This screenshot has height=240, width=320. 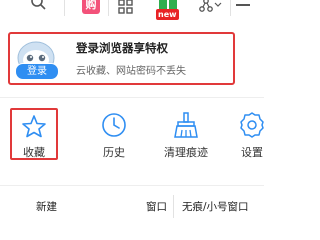 I want to click on clear-traces-label: 清理痕迹, so click(x=186, y=152).